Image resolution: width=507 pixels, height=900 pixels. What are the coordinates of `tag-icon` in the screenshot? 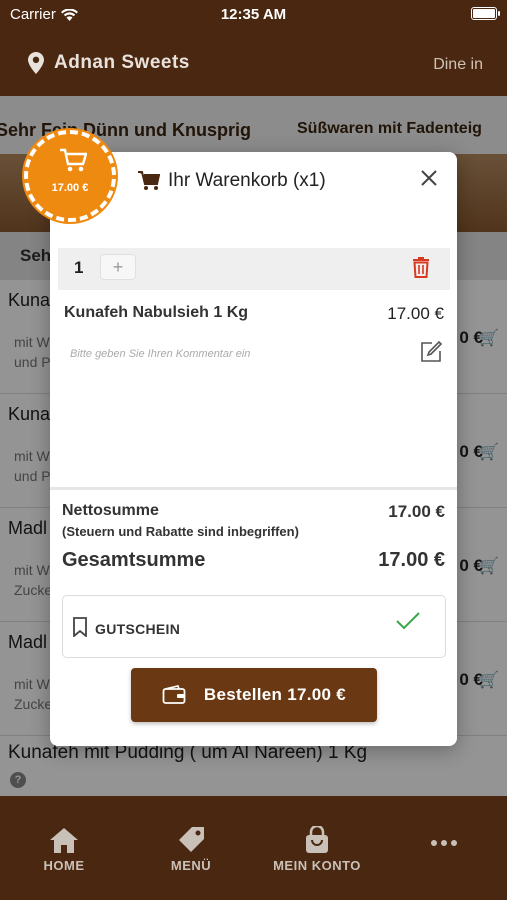 It's located at (191, 839).